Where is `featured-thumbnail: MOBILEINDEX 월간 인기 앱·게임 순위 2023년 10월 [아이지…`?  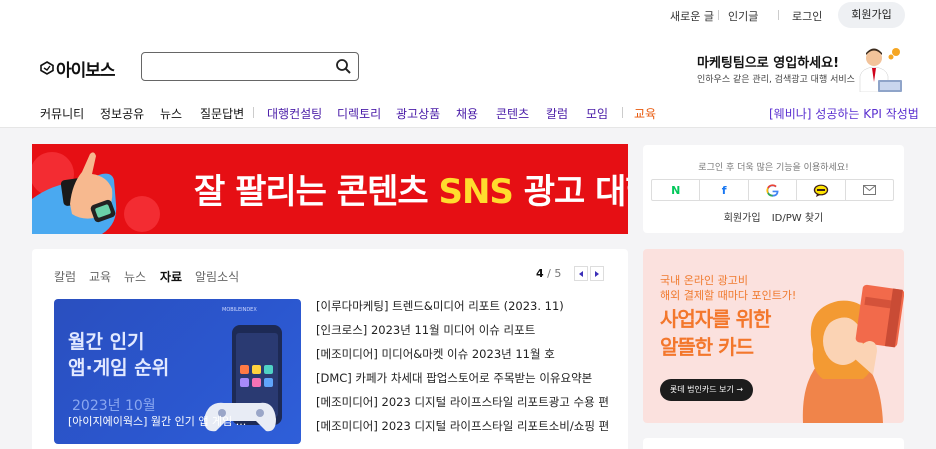
featured-thumbnail: MOBILEINDEX 월간 인기 앱·게임 순위 2023년 10월 [아이지… is located at coordinates (177, 371).